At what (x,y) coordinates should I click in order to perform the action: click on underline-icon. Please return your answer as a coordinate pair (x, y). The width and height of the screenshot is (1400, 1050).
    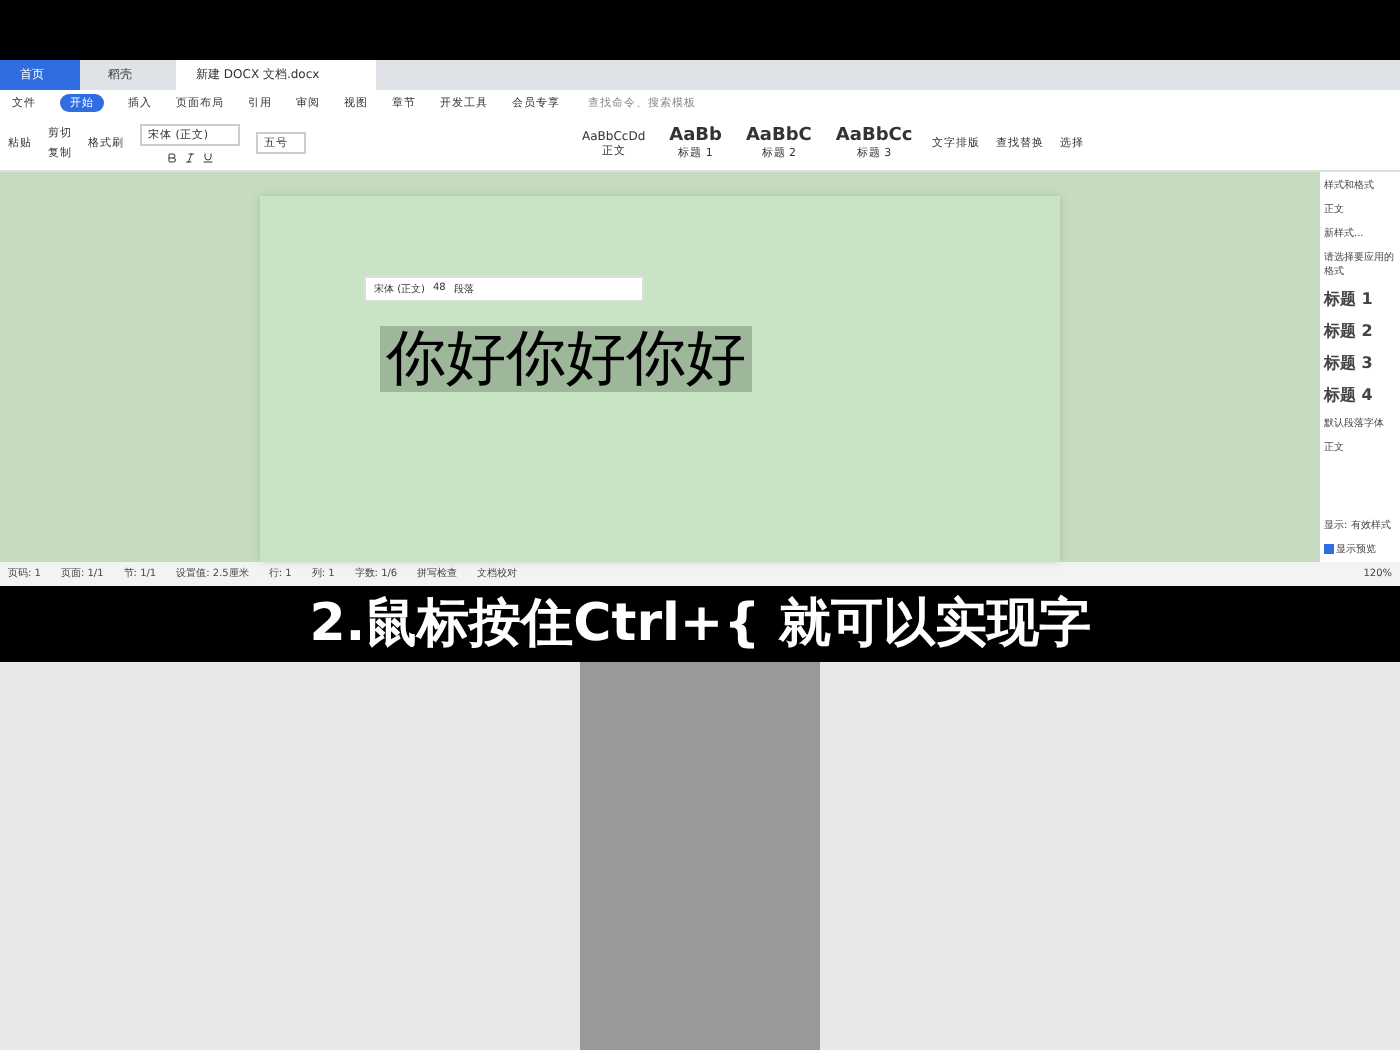
    Looking at the image, I should click on (208, 157).